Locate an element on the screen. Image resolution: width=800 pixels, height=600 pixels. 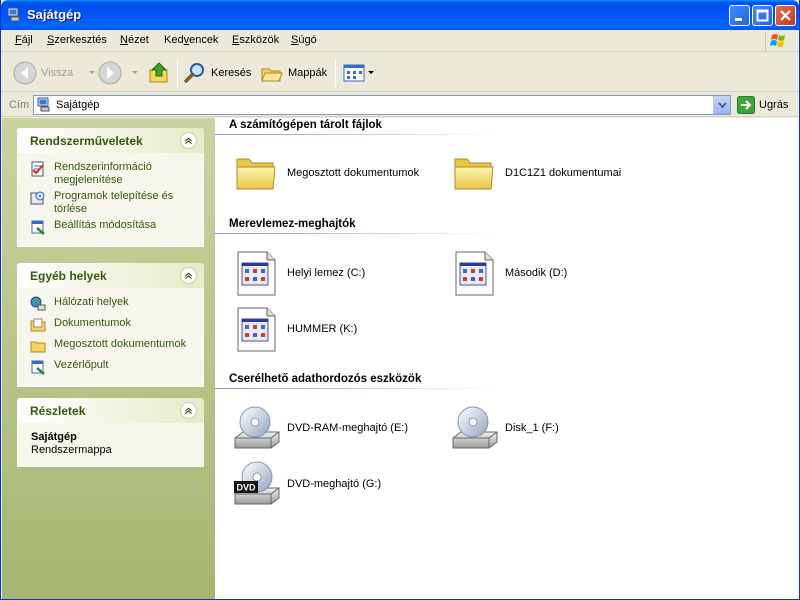
cd-drive-icon is located at coordinates (257, 427).